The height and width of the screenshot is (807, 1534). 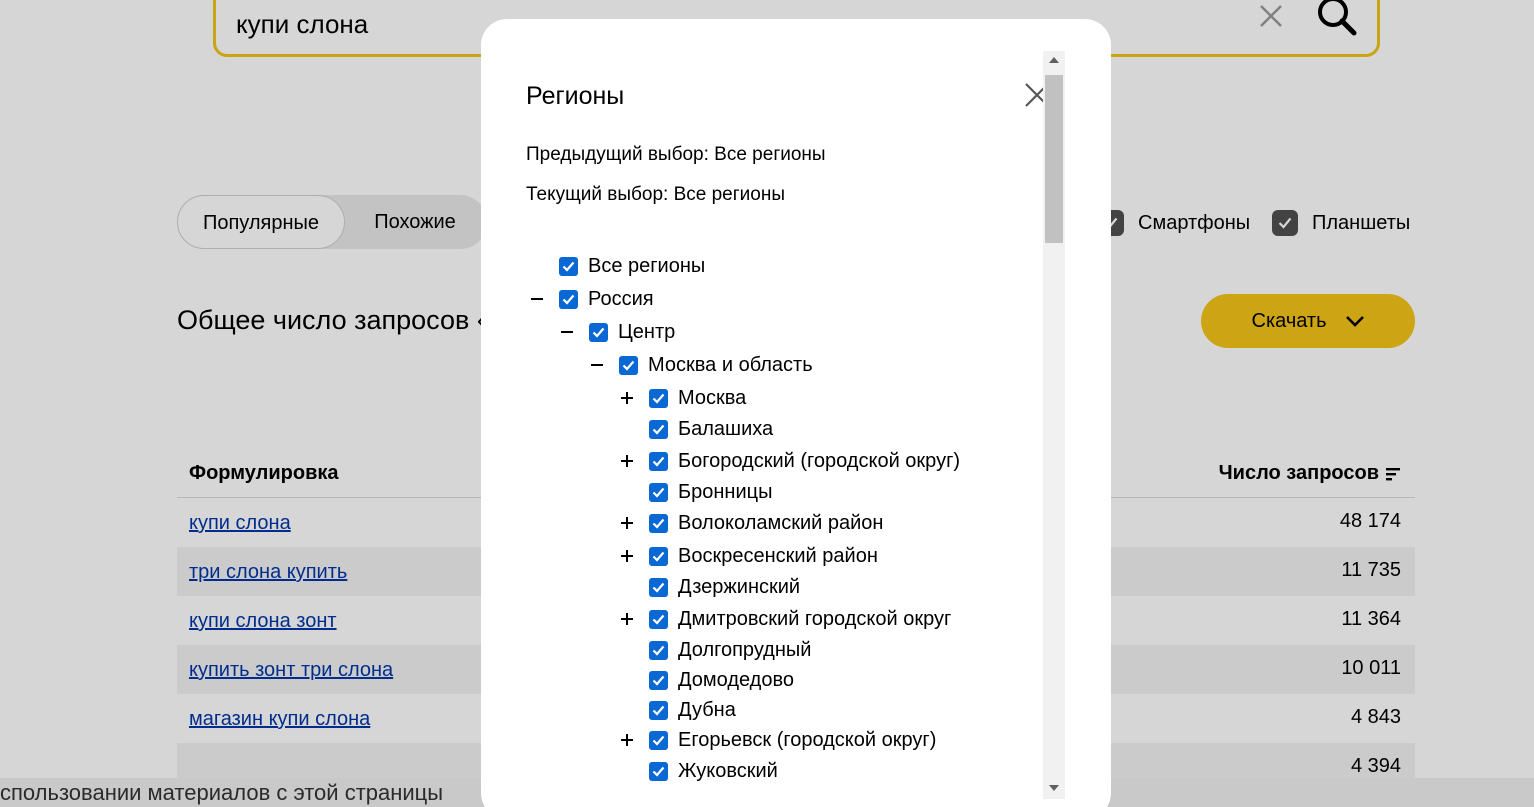 I want to click on region-item: Жуковский, so click(x=713, y=771).